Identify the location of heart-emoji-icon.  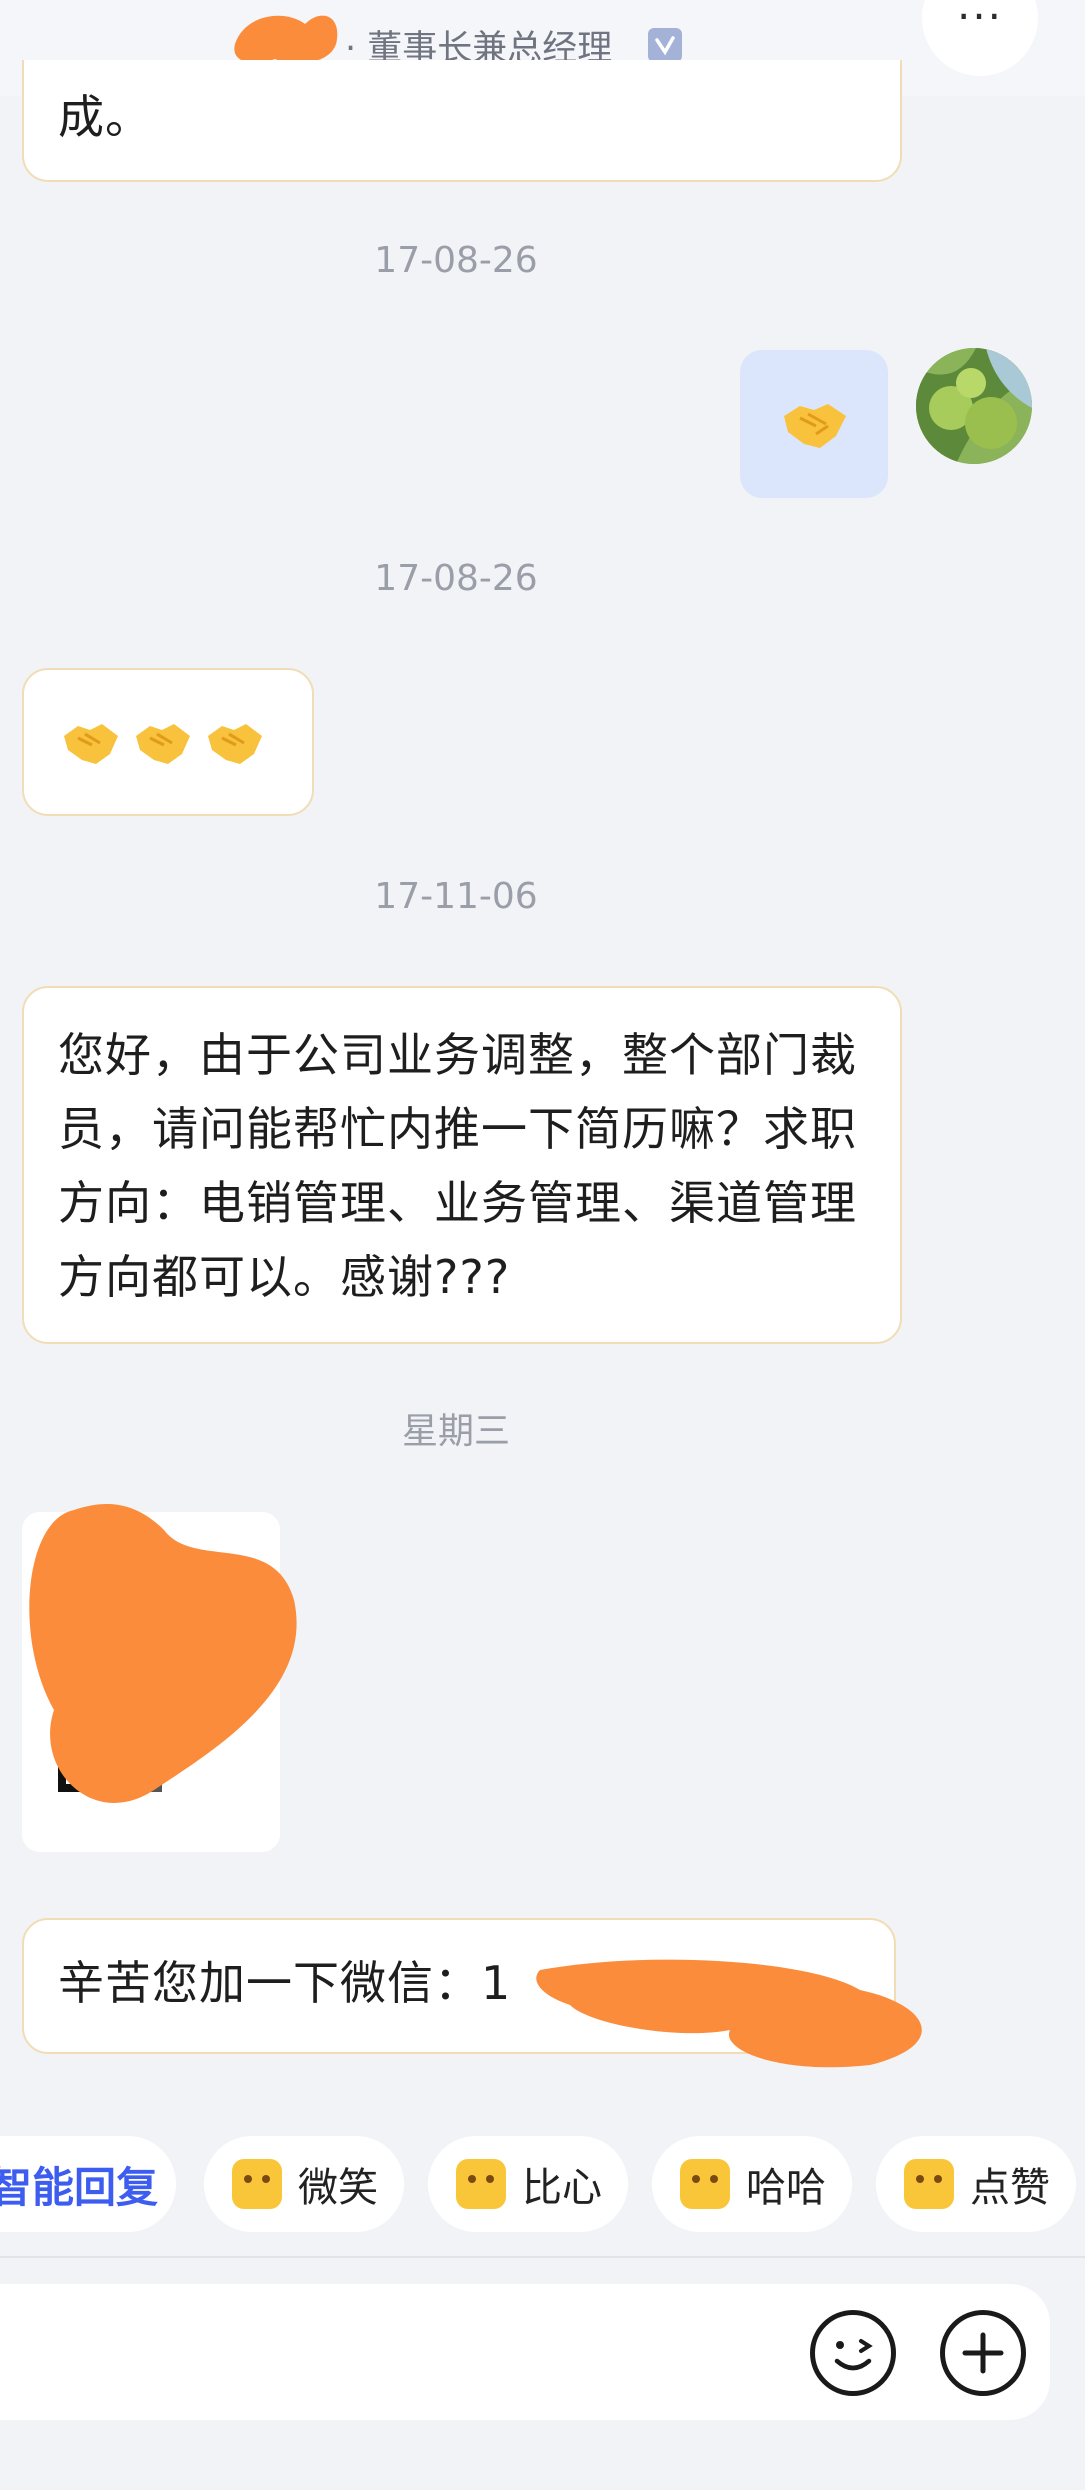
(481, 2184).